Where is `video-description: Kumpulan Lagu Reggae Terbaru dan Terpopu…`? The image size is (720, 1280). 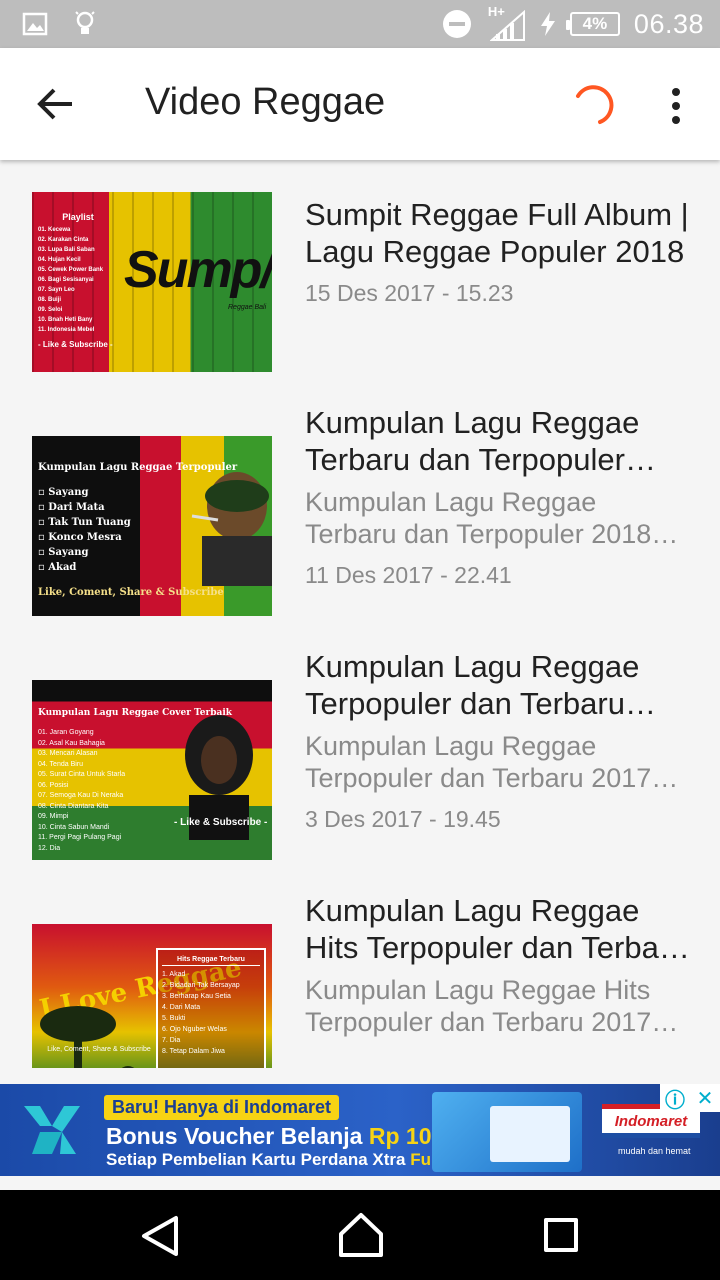
video-description: Kumpulan Lagu Reggae Terbaru dan Terpopu… is located at coordinates (478, 518).